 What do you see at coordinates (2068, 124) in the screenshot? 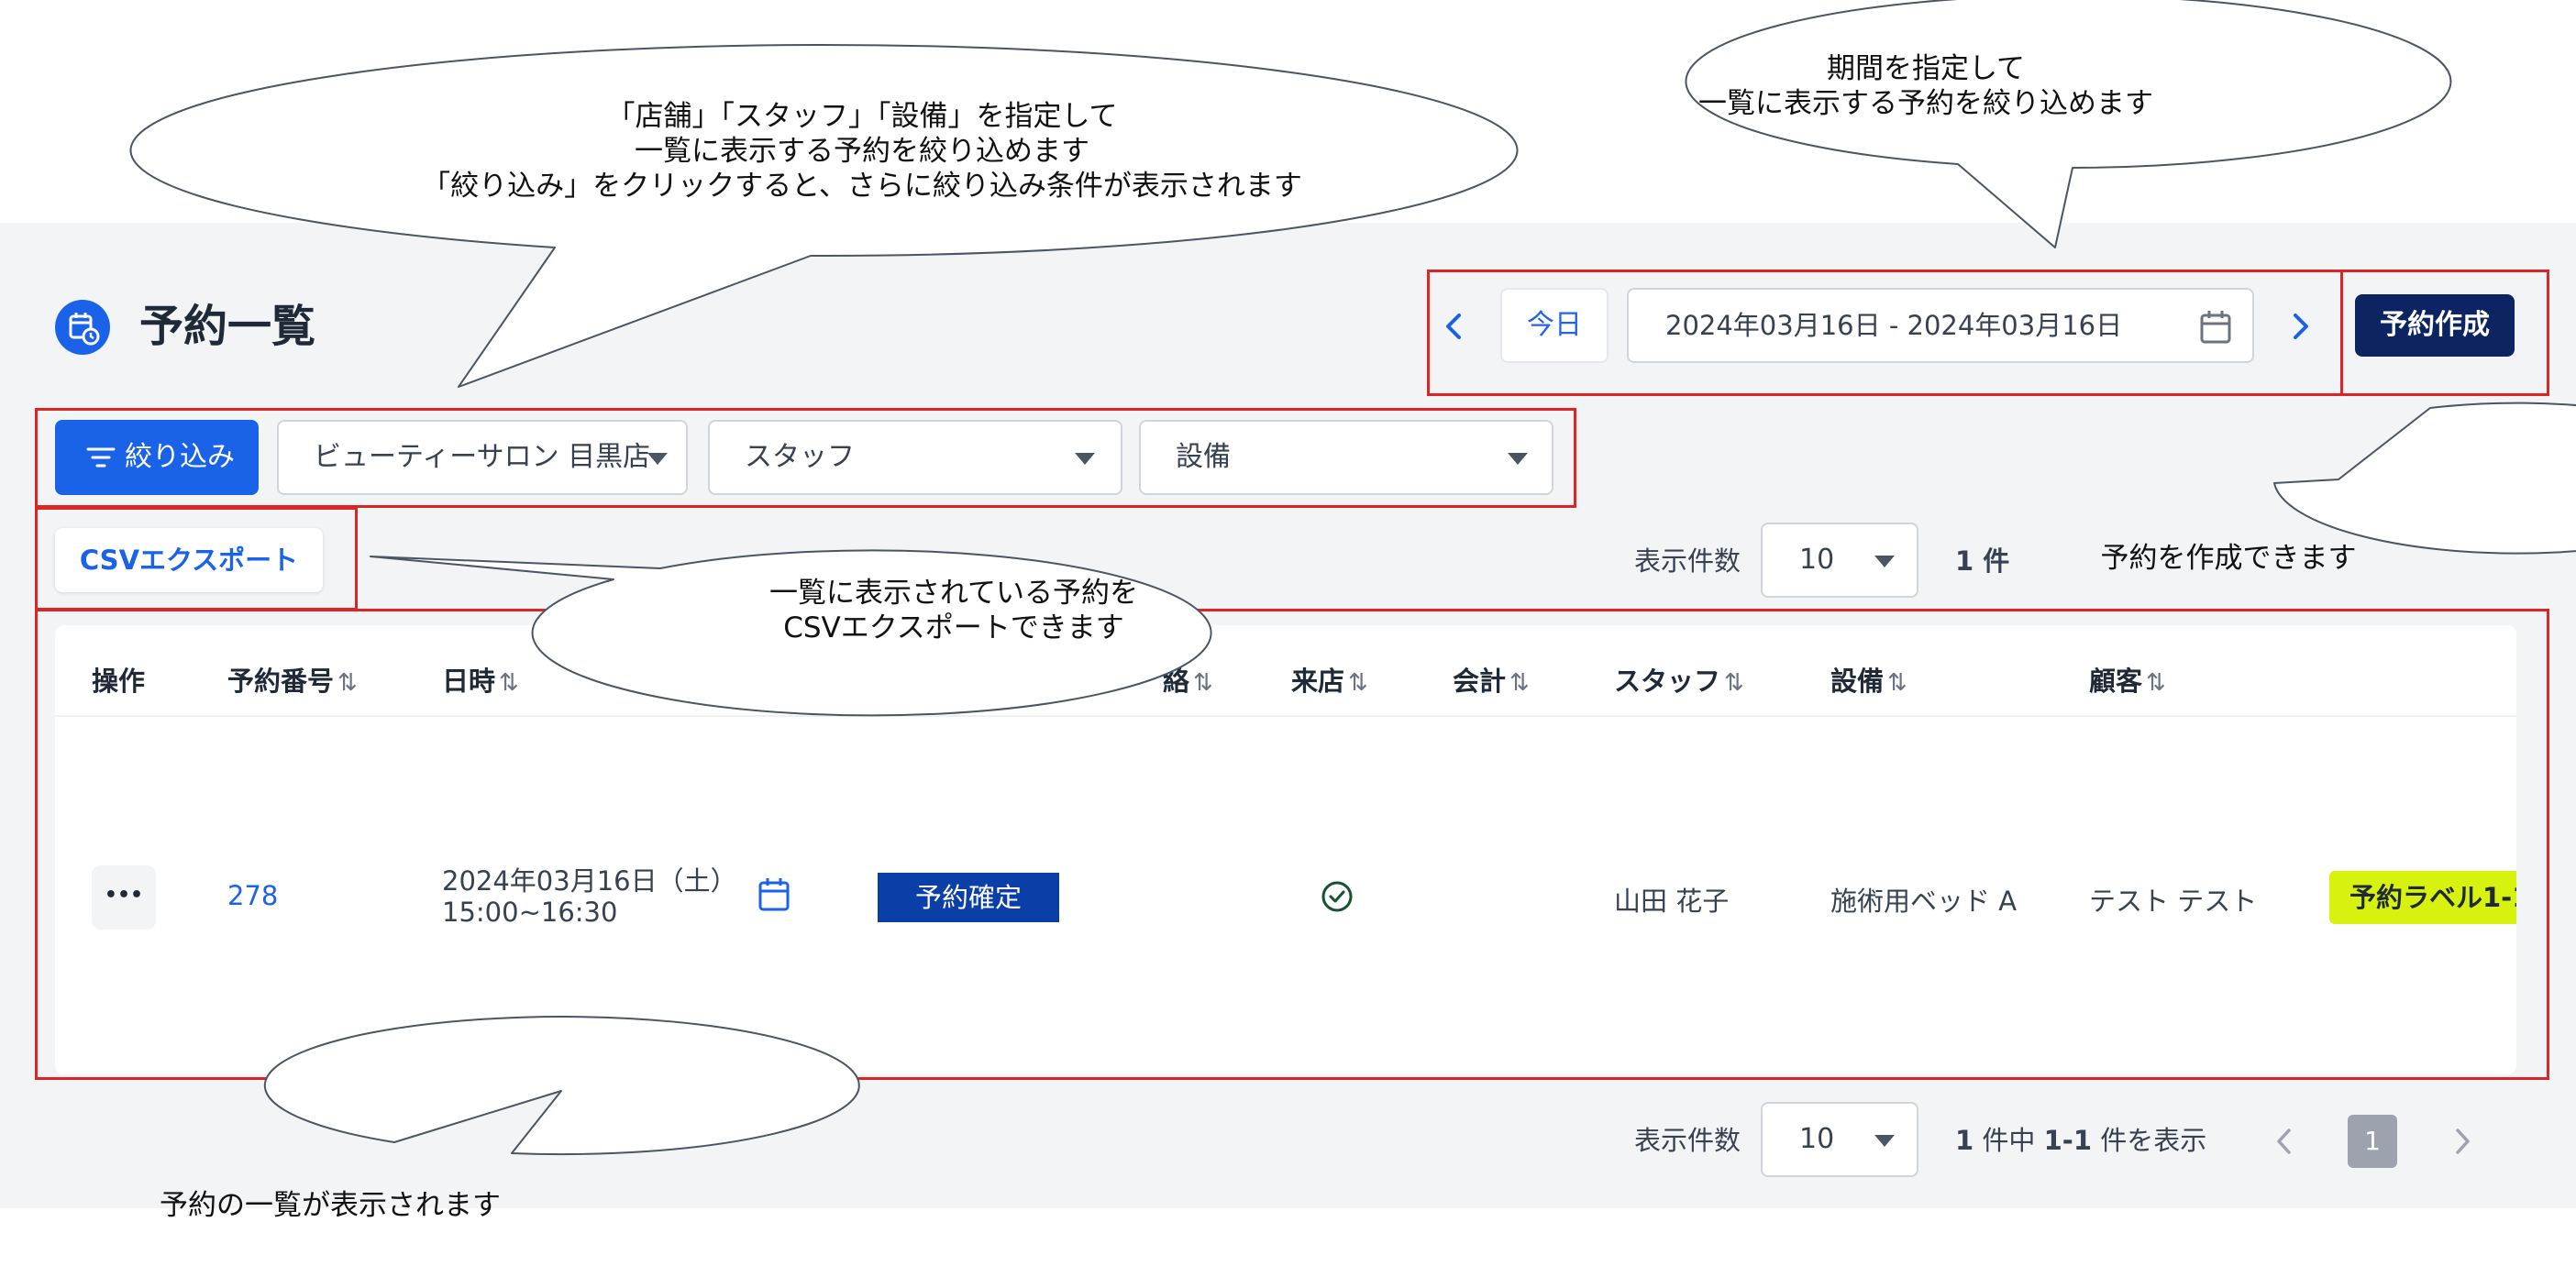
I see `callout-period-bubble` at bounding box center [2068, 124].